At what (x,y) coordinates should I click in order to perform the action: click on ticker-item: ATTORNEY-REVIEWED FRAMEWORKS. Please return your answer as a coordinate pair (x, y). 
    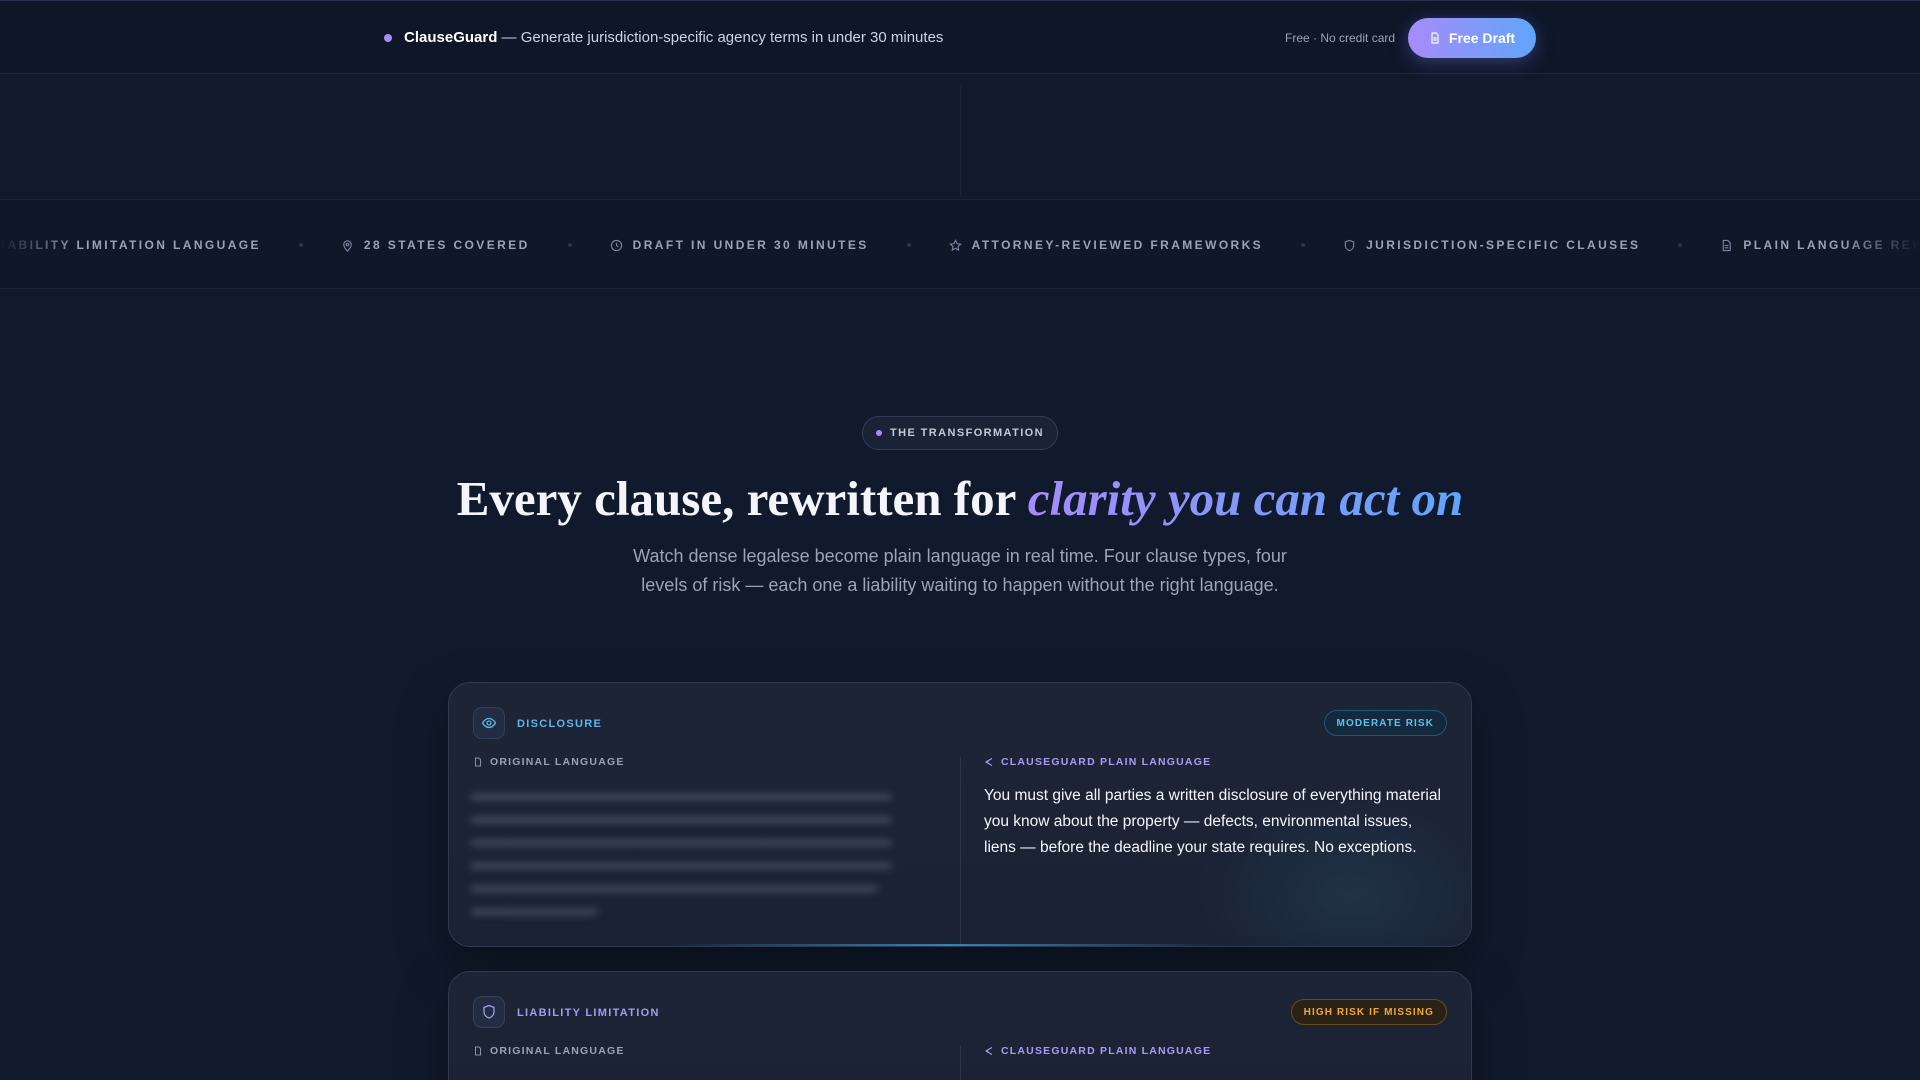
    Looking at the image, I should click on (1106, 245).